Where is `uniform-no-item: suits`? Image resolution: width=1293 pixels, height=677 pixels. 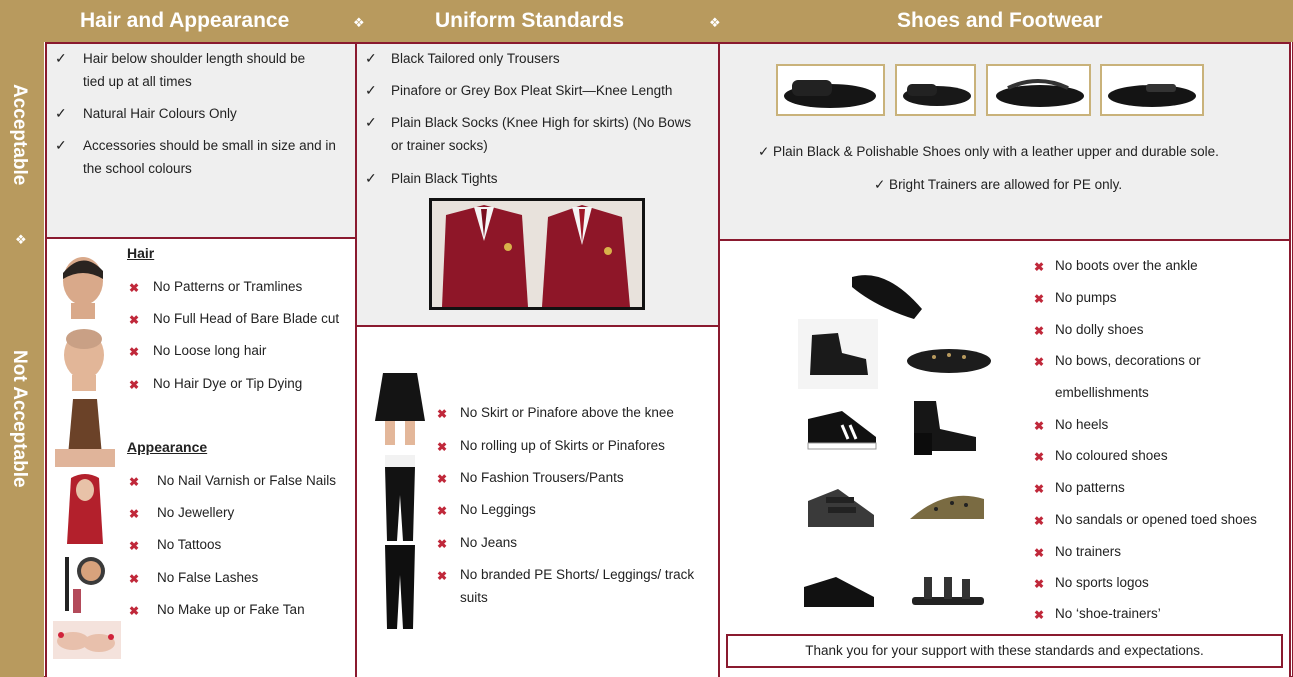
uniform-no-item: suits is located at coordinates (474, 597).